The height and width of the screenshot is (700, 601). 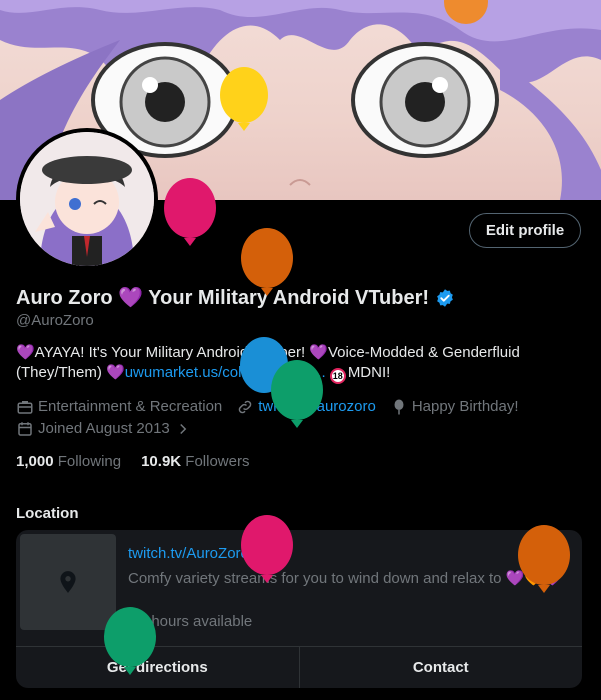 I want to click on avatar-image, so click(x=87, y=199).